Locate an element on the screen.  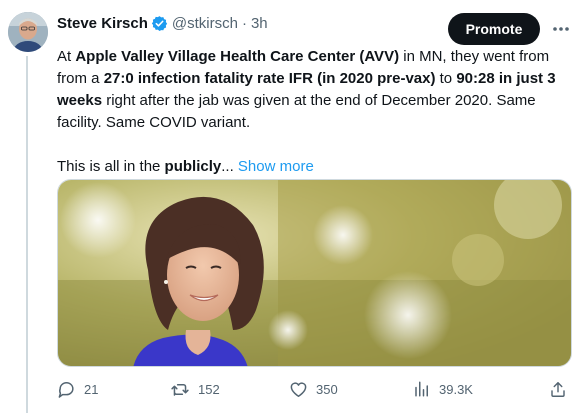
views-action: 39.3K is located at coordinates (443, 389).